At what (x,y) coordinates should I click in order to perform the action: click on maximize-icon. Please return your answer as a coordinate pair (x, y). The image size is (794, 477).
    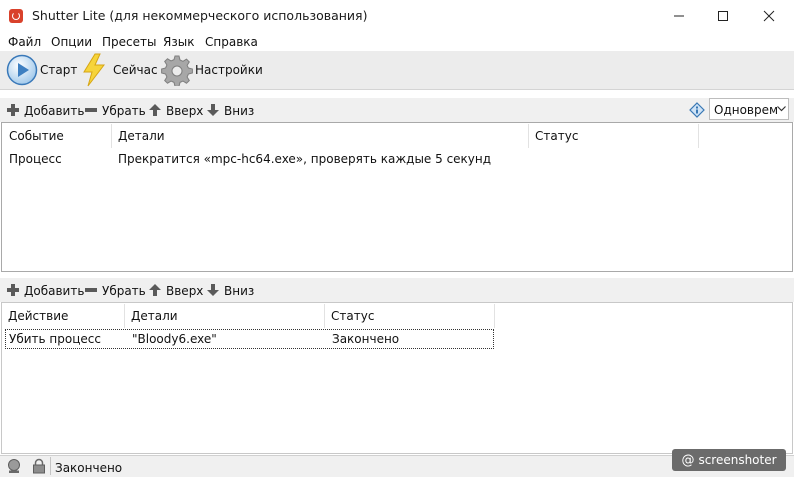
    Looking at the image, I should click on (723, 16).